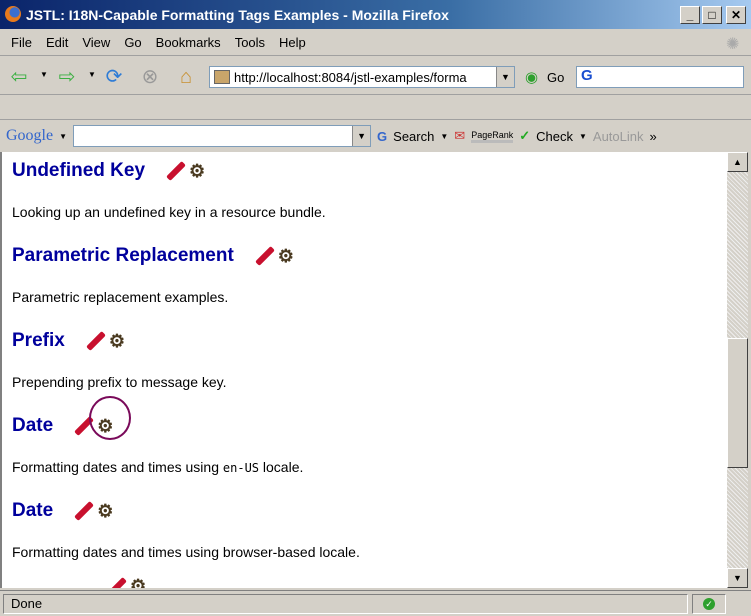 The width and height of the screenshot is (751, 616). I want to click on section-desc: Parametric replacement examples., so click(120, 297).